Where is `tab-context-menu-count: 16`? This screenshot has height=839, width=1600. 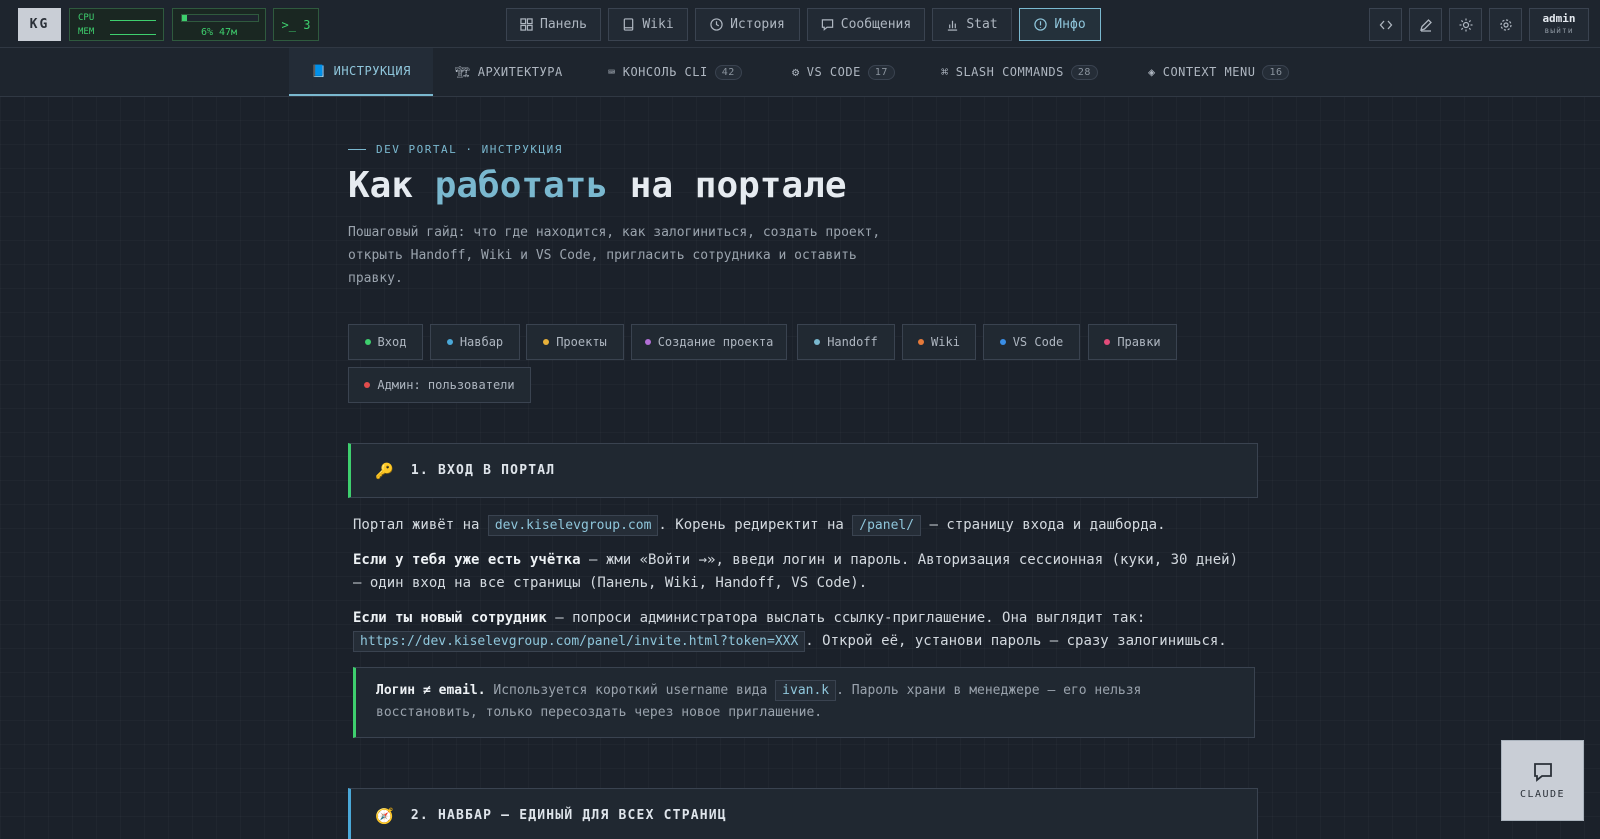 tab-context-menu-count: 16 is located at coordinates (1276, 72).